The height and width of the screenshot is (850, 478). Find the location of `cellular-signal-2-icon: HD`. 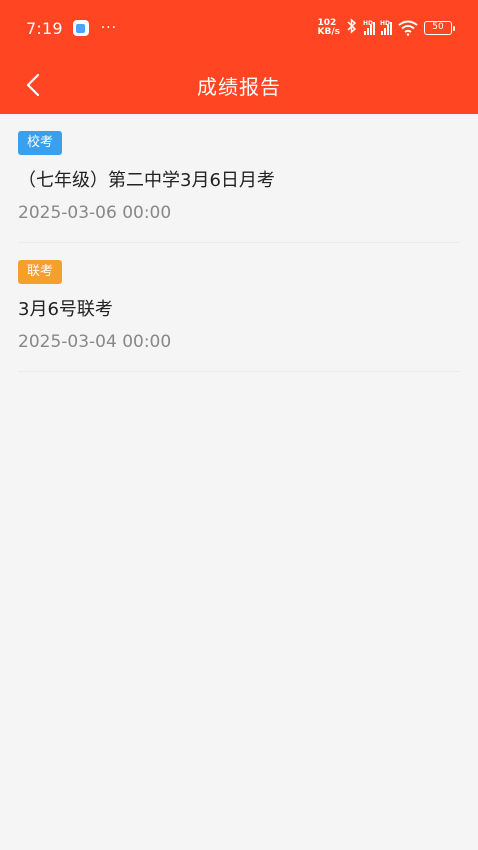

cellular-signal-2-icon: HD is located at coordinates (386, 27).